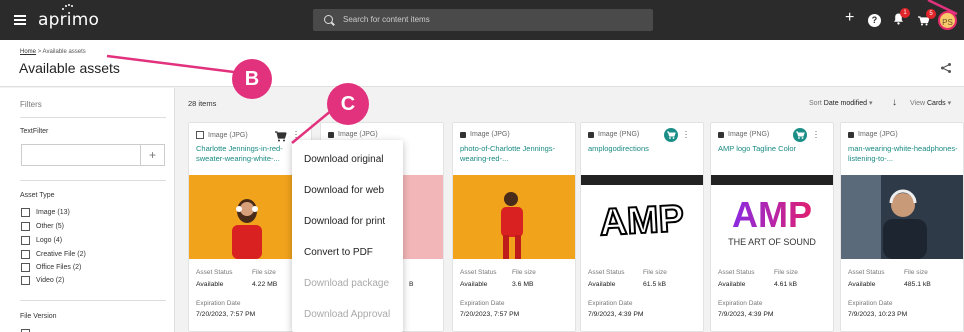  What do you see at coordinates (655, 284) in the screenshot?
I see `size-value: 61.5 kB` at bounding box center [655, 284].